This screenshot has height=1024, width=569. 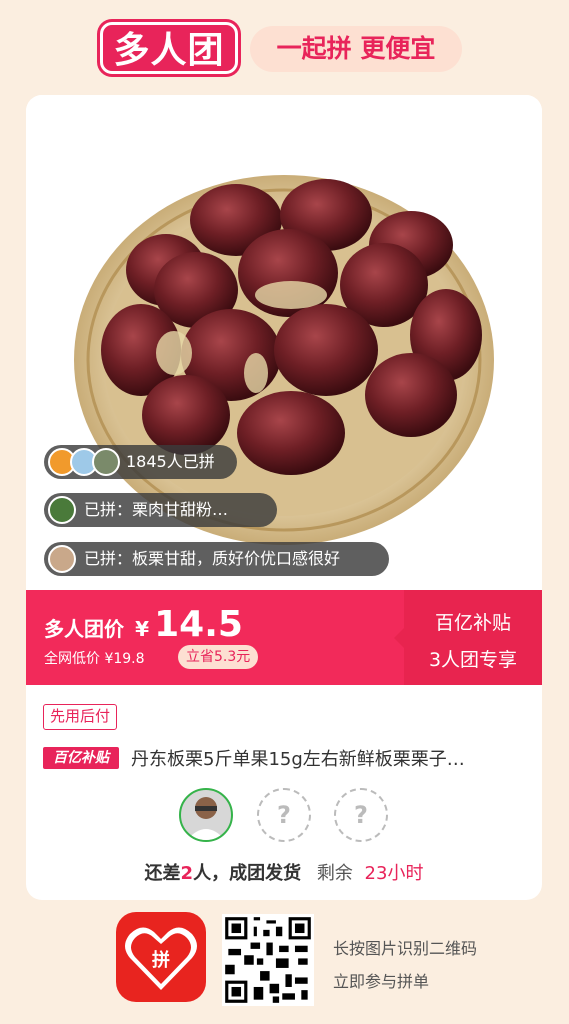 I want to click on slogan-badge: 一起拼 更便宜, so click(x=356, y=49).